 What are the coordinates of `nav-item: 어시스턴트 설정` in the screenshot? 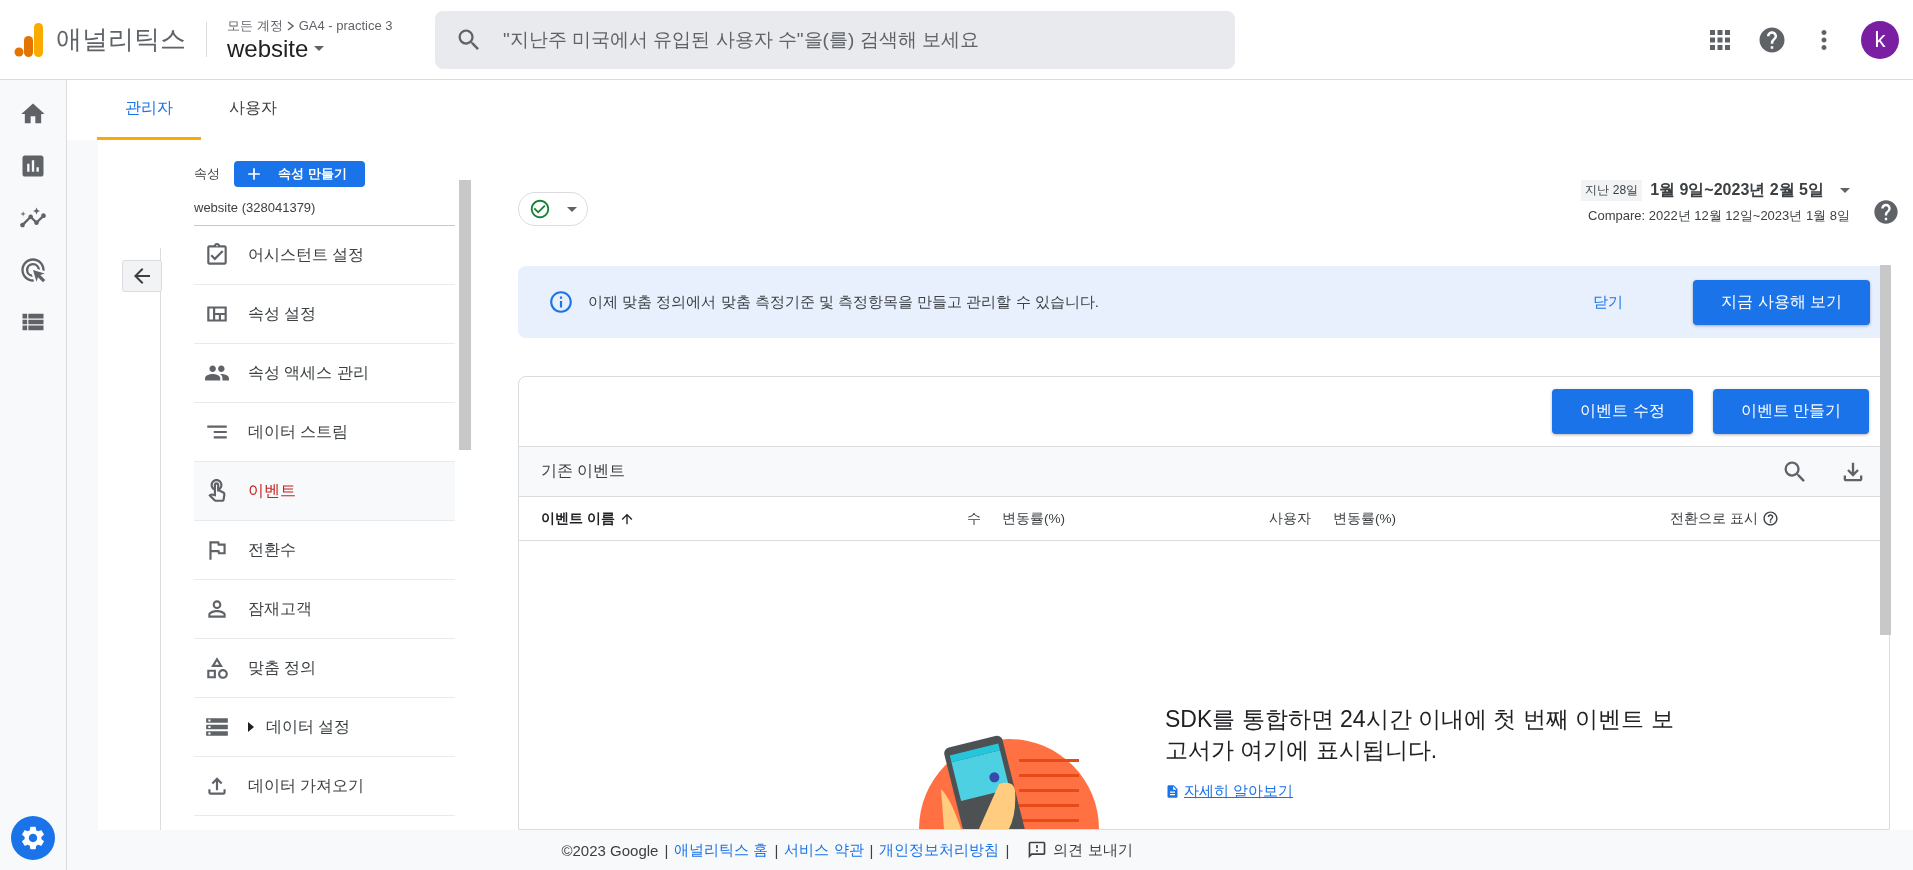 It's located at (324, 255).